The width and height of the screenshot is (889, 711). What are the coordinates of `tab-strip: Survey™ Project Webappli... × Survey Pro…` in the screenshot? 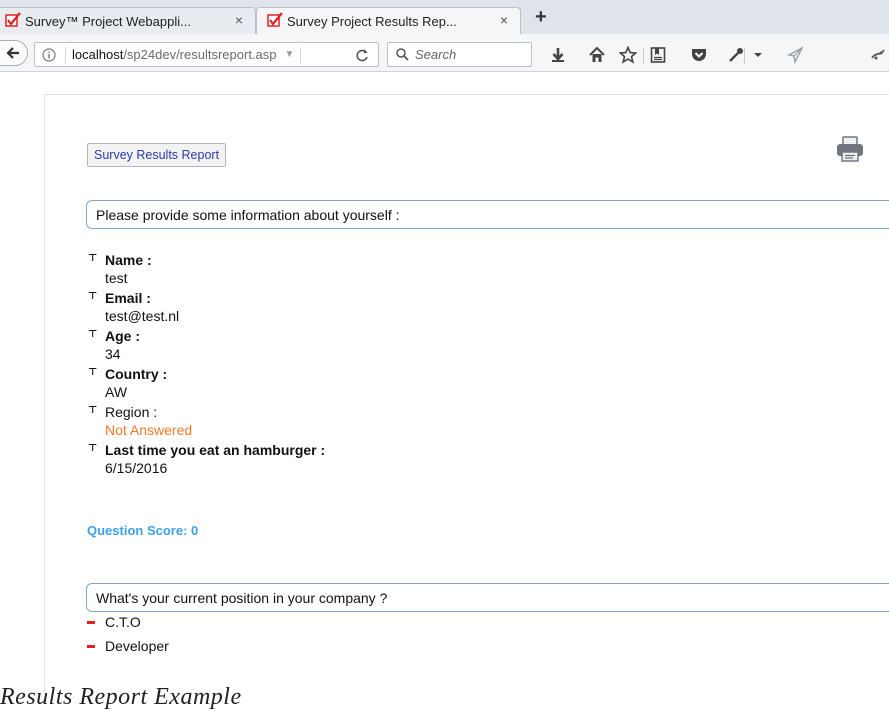 It's located at (444, 17).